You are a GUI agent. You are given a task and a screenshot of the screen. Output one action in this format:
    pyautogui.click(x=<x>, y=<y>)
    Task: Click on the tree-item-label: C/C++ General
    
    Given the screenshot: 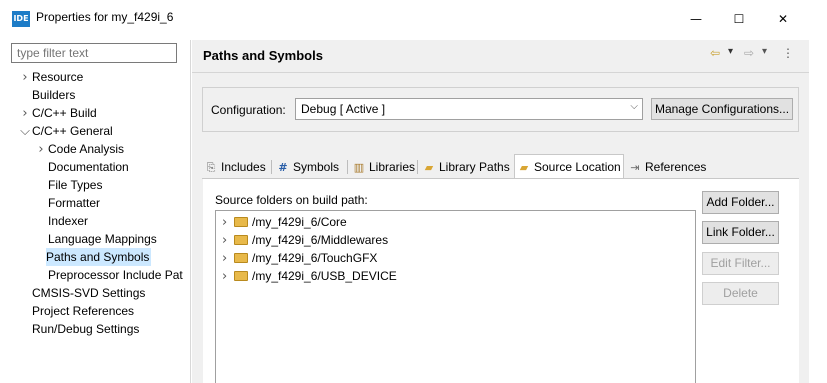 What is the action you would take?
    pyautogui.click(x=72, y=131)
    